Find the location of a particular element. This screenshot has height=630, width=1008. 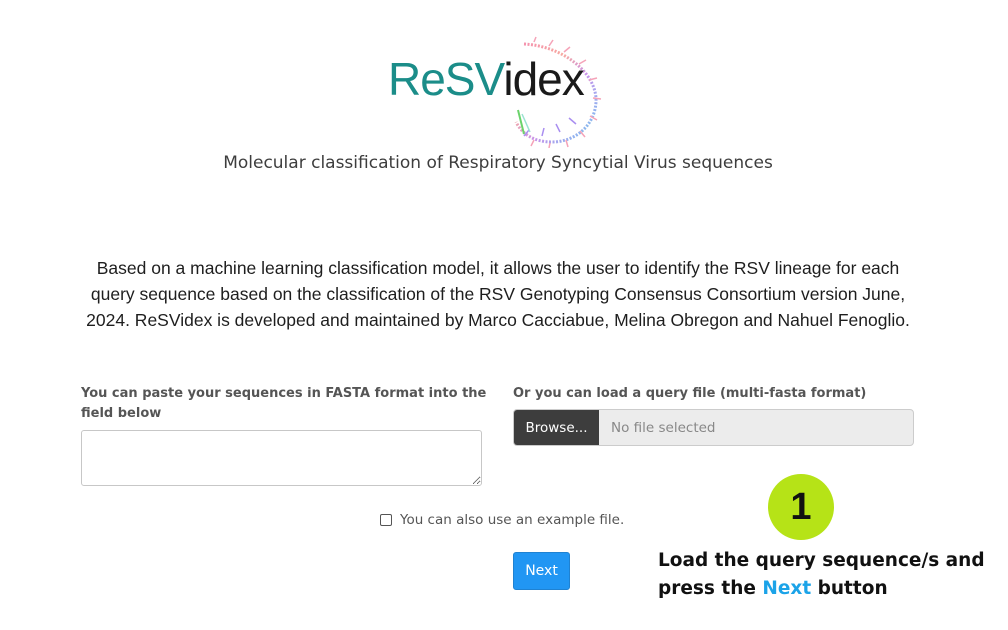

logo-wordmark: ReSVidex is located at coordinates (486, 79).